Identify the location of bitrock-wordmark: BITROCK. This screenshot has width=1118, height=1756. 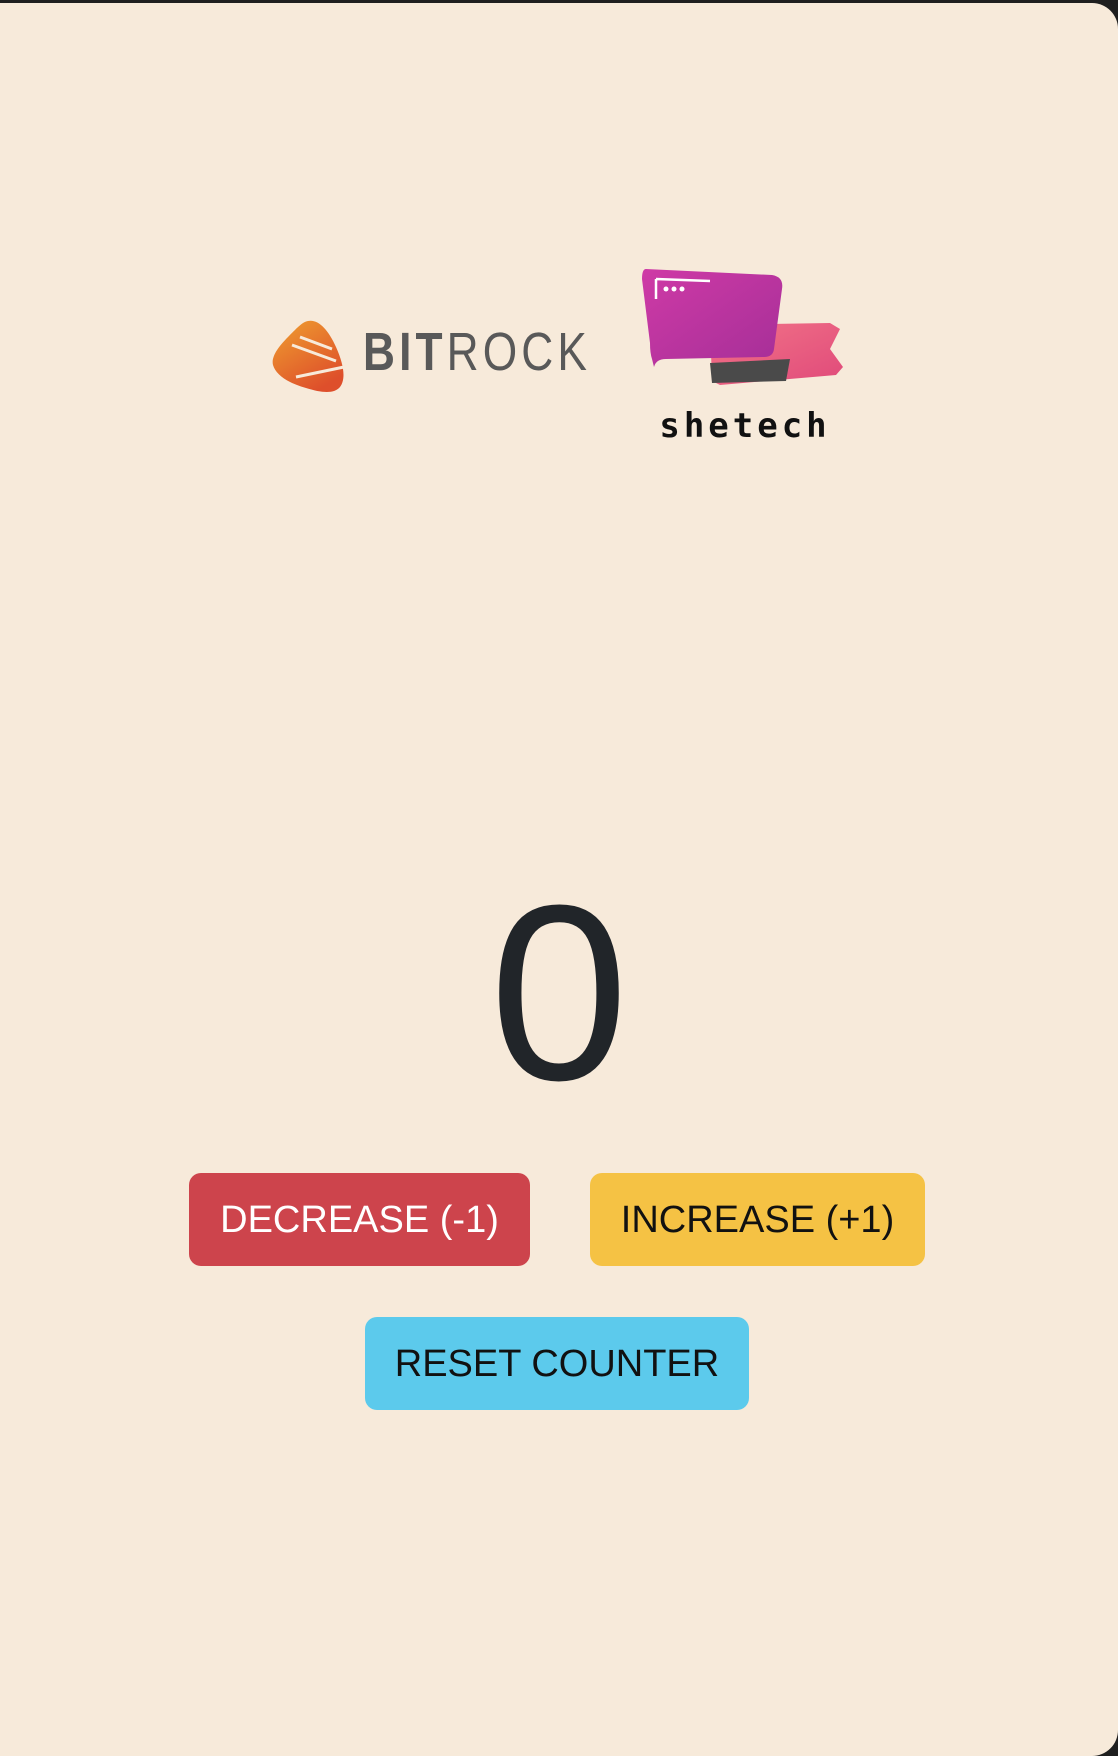
(477, 352).